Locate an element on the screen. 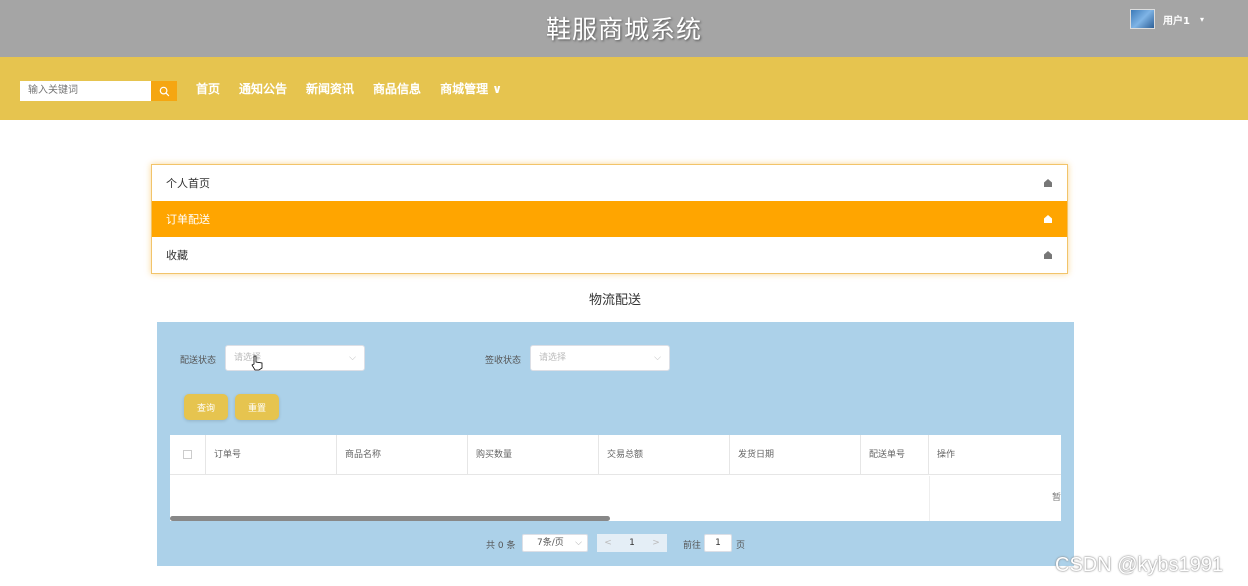 The width and height of the screenshot is (1248, 586). page-size-select: 7条/页 ⌵ is located at coordinates (555, 543).